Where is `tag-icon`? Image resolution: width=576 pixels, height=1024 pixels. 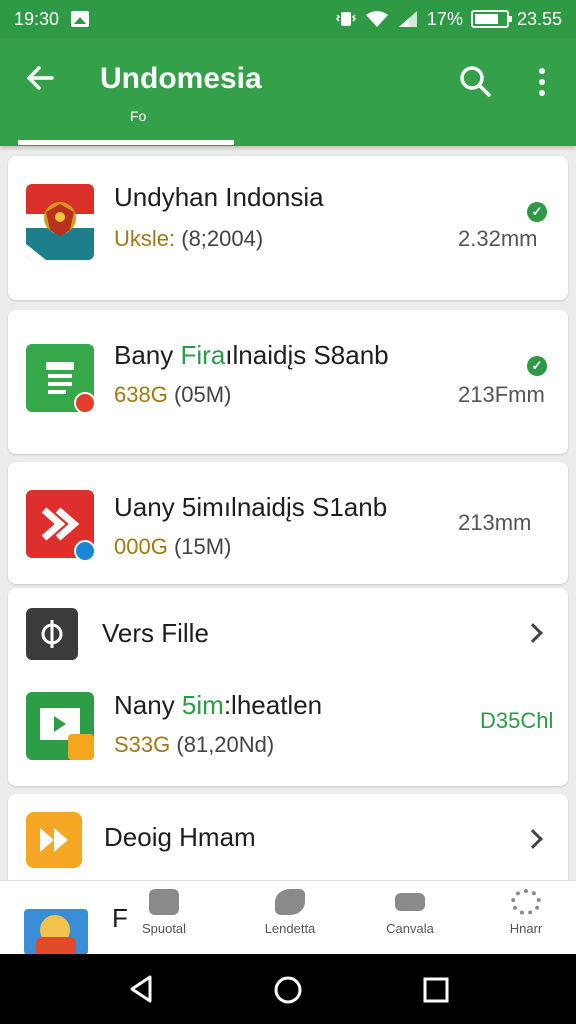 tag-icon is located at coordinates (290, 902).